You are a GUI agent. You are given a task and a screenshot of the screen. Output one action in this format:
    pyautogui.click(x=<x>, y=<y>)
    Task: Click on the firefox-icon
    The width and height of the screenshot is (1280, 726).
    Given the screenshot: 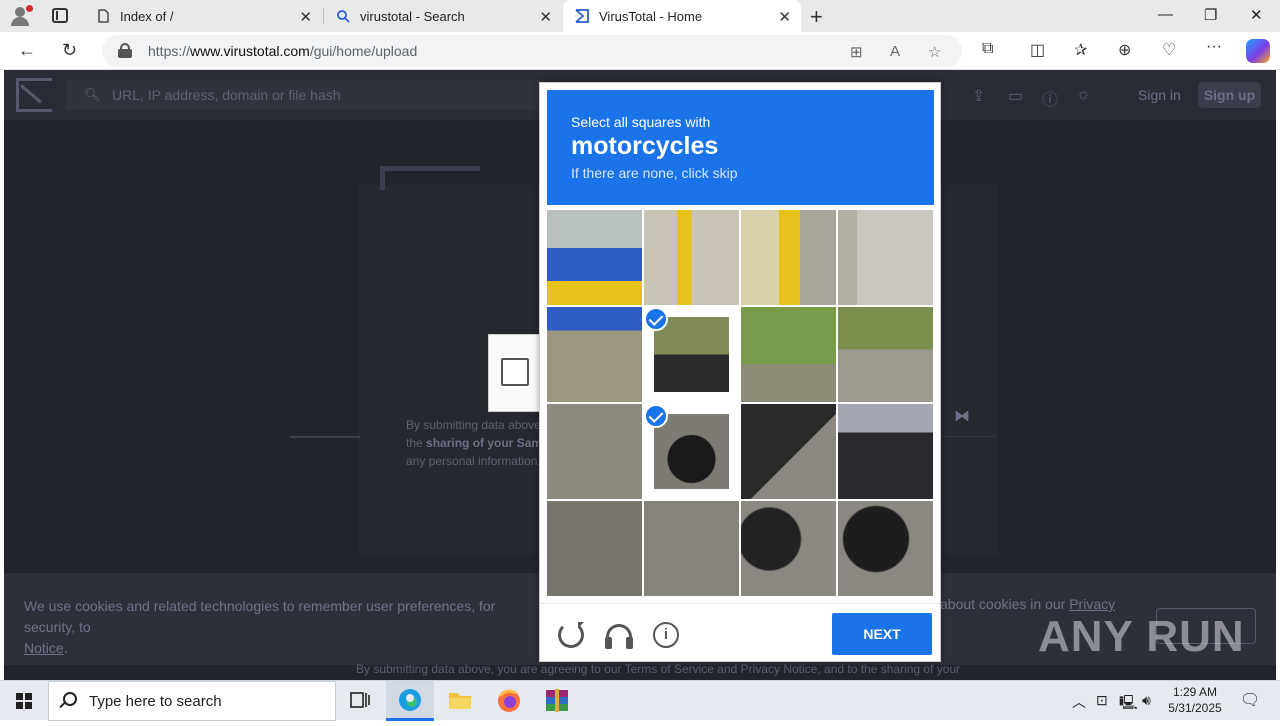 What is the action you would take?
    pyautogui.click(x=510, y=701)
    